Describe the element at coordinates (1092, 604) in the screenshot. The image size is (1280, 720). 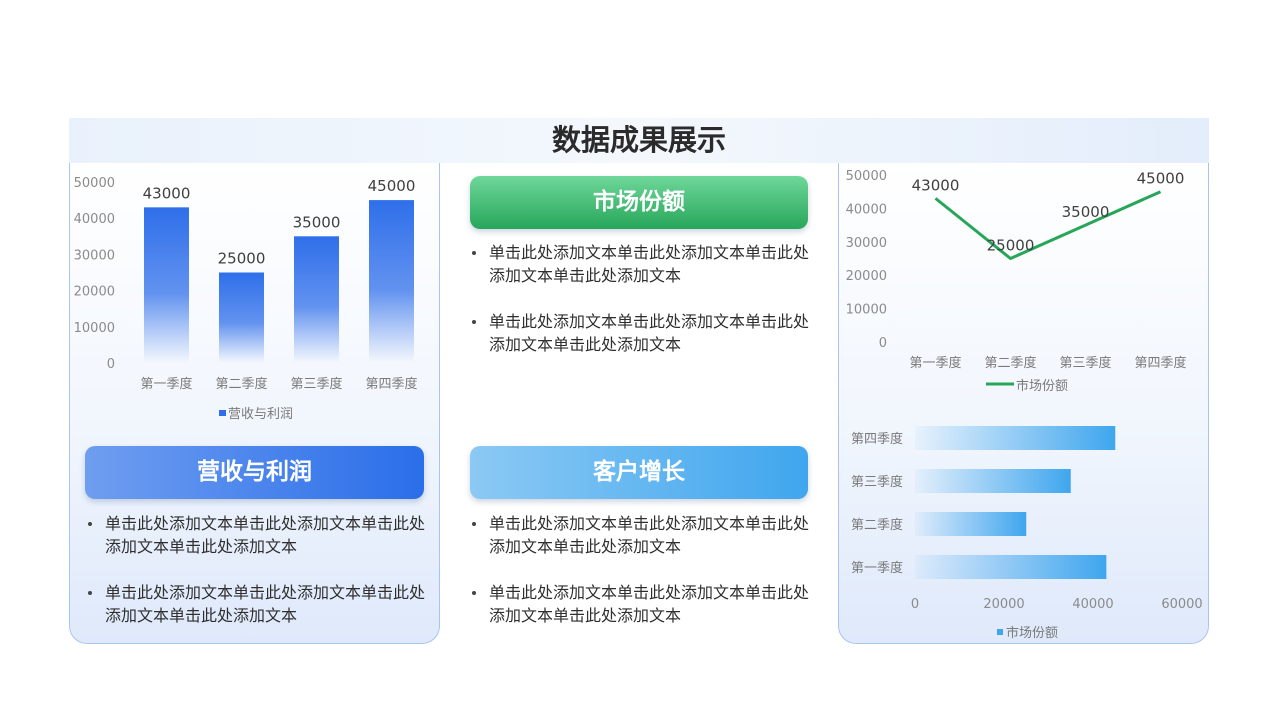
I see `x-tick-label: 40000` at that location.